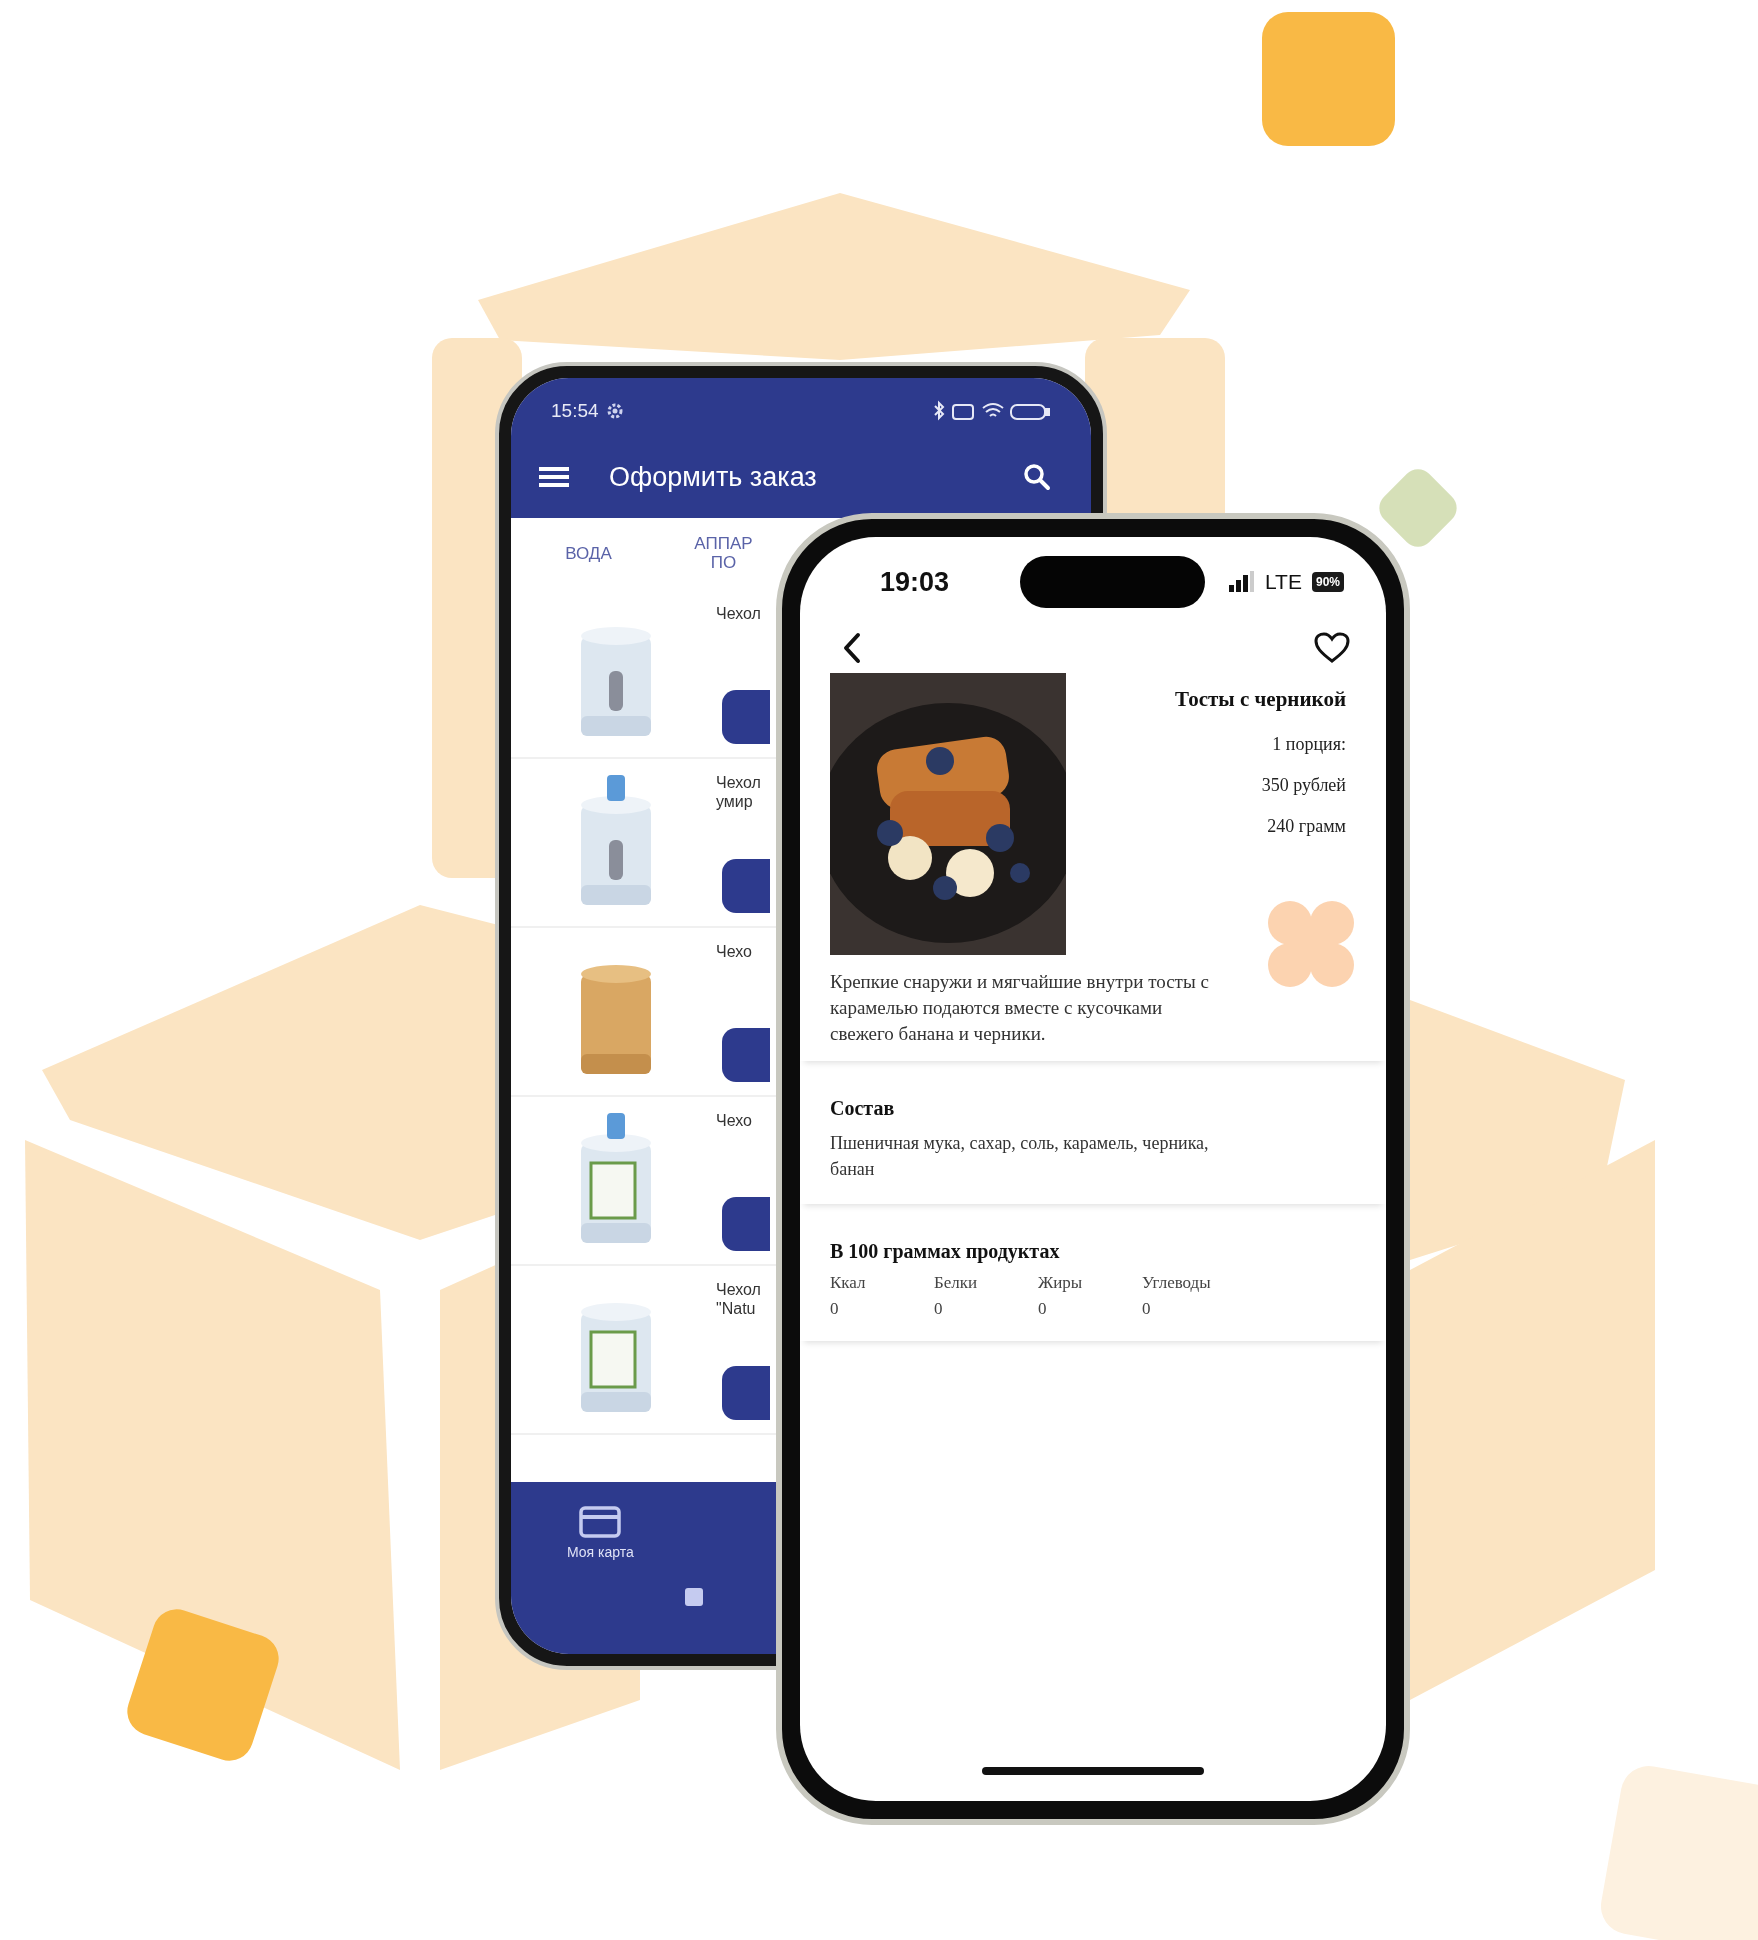  What do you see at coordinates (739, 1298) in the screenshot?
I see `product-title: Чехол "Natu` at bounding box center [739, 1298].